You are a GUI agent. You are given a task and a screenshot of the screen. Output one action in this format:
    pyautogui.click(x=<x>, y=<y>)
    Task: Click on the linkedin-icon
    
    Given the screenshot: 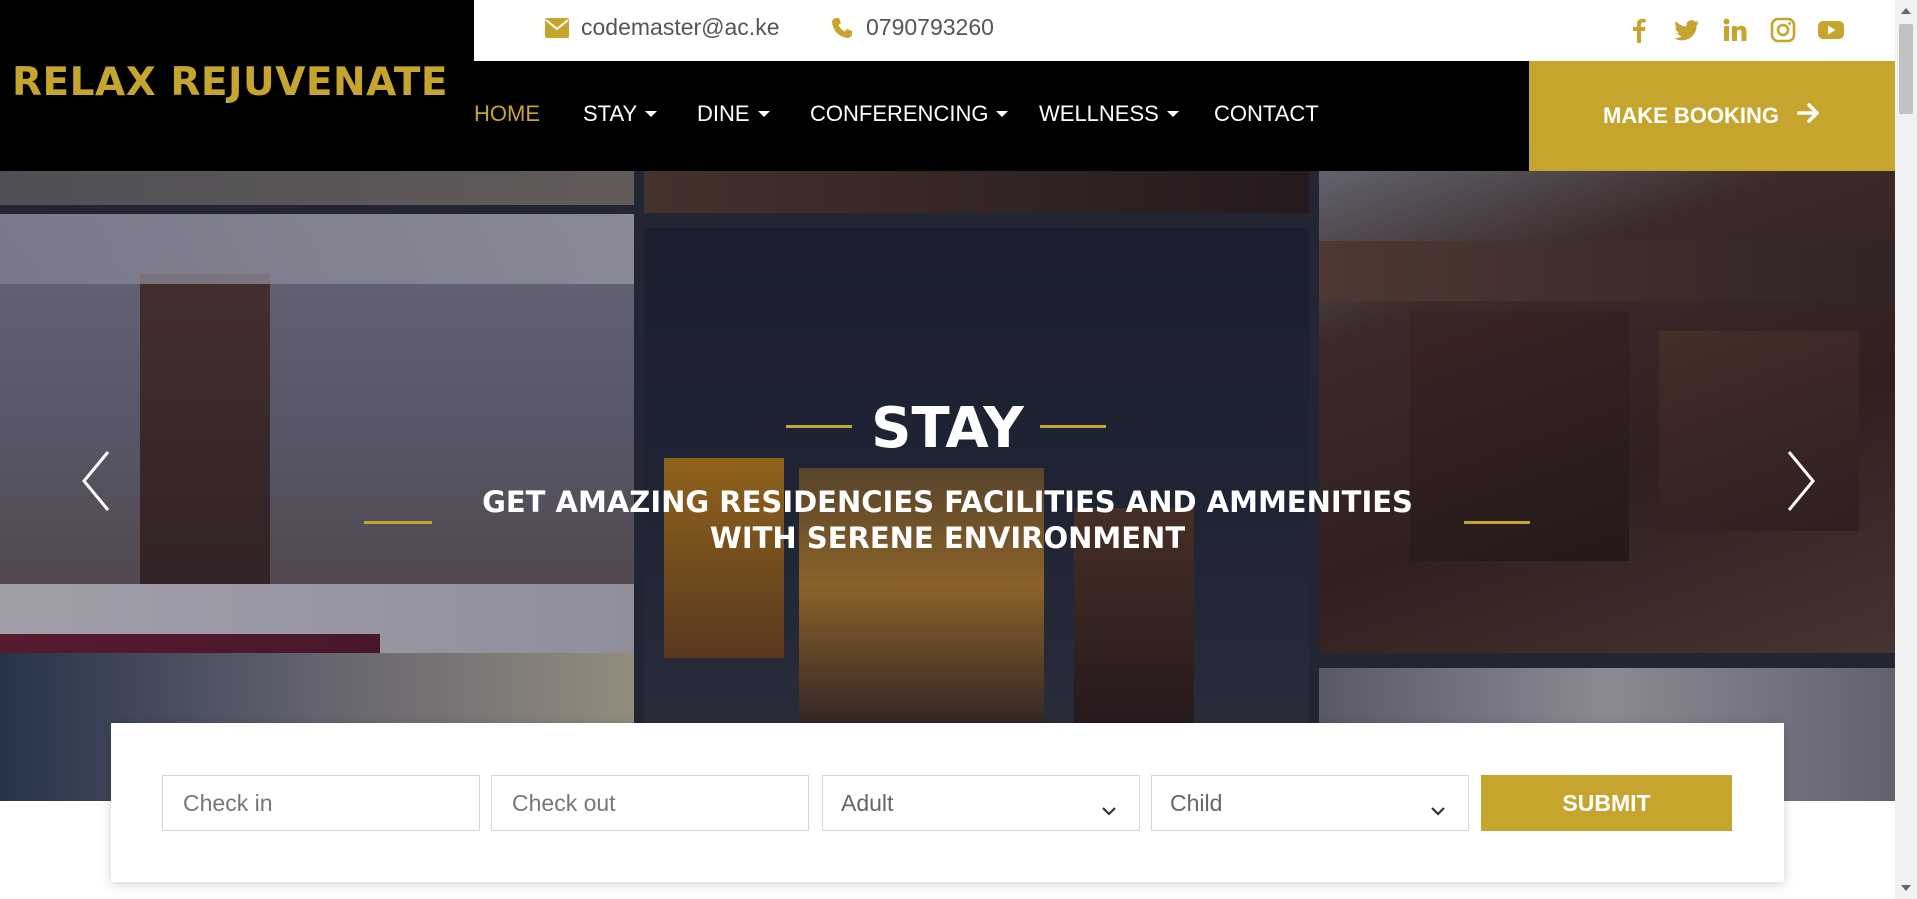 What is the action you would take?
    pyautogui.click(x=1735, y=30)
    